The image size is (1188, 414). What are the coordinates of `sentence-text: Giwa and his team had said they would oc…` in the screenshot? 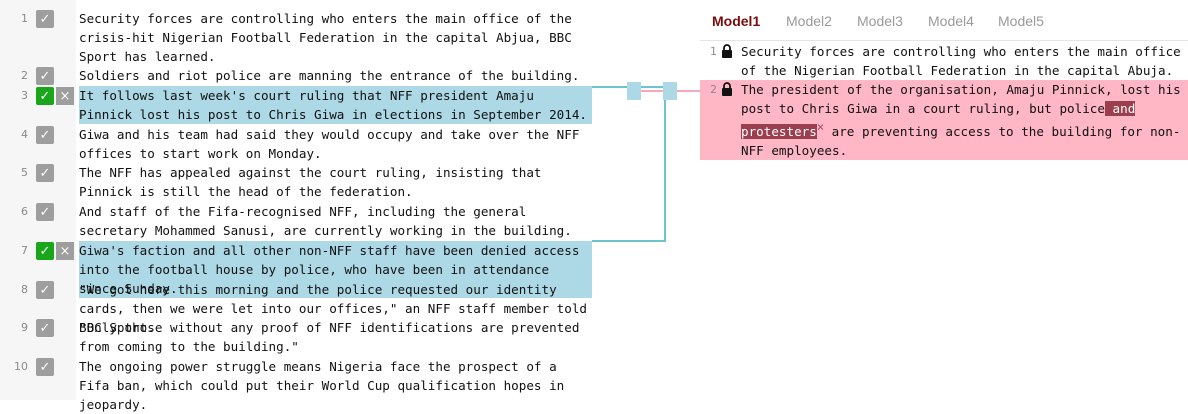 It's located at (335, 144).